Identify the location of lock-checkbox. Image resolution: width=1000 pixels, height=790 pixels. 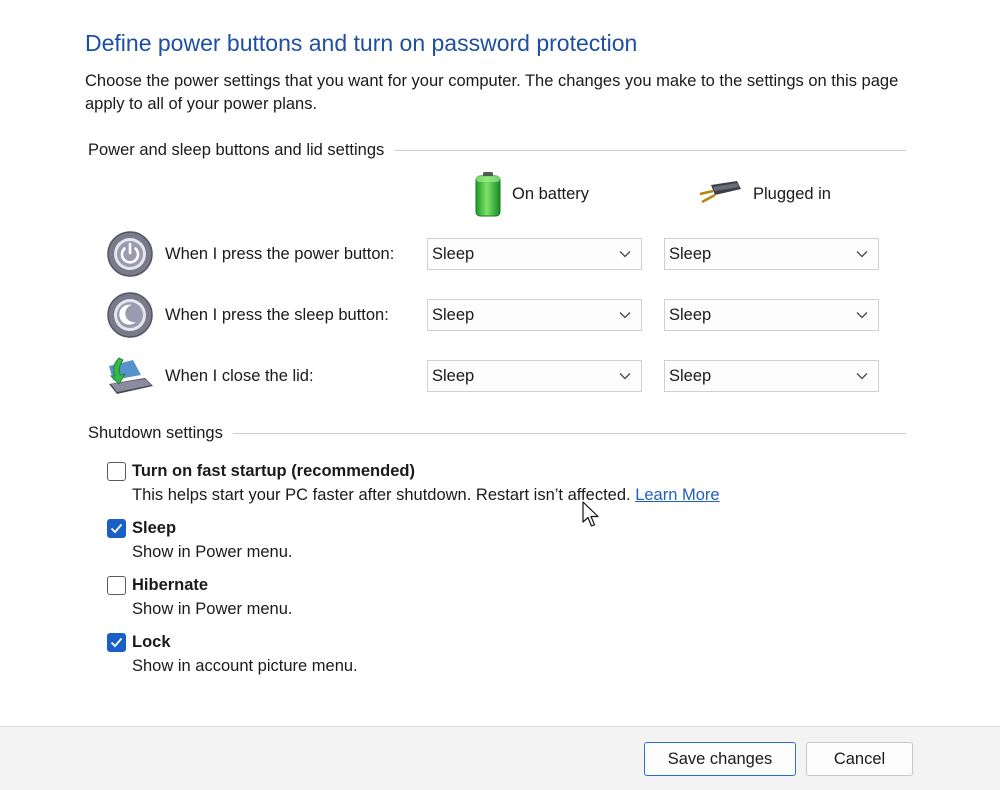
(116, 642).